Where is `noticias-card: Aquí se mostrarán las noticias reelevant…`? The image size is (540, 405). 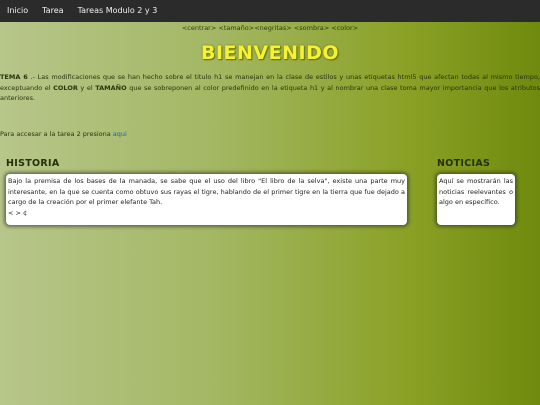 noticias-card: Aquí se mostrarán las noticias reelevant… is located at coordinates (476, 199).